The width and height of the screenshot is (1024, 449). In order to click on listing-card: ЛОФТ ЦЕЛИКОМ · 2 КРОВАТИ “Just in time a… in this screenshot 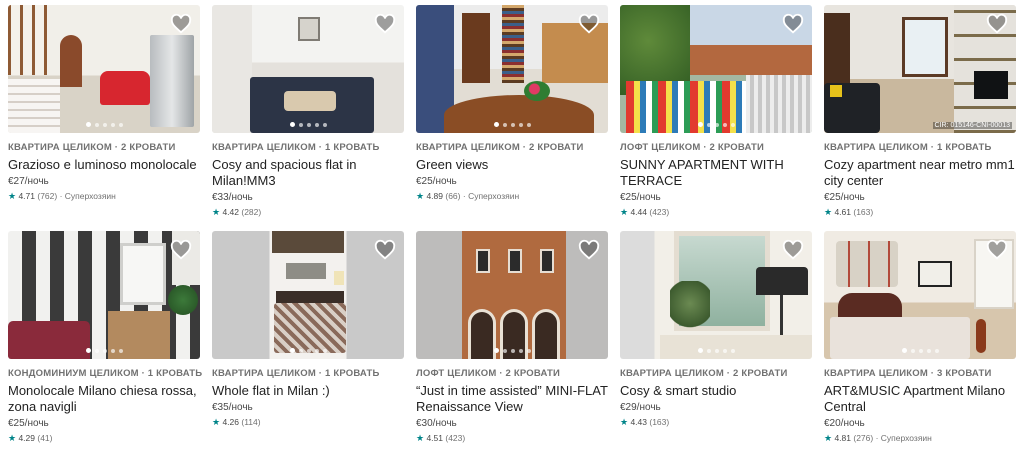, I will do `click(512, 337)`.